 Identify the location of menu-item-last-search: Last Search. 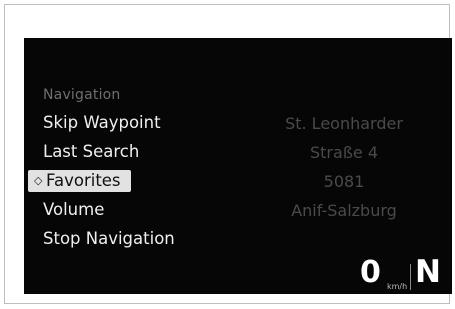
(91, 151).